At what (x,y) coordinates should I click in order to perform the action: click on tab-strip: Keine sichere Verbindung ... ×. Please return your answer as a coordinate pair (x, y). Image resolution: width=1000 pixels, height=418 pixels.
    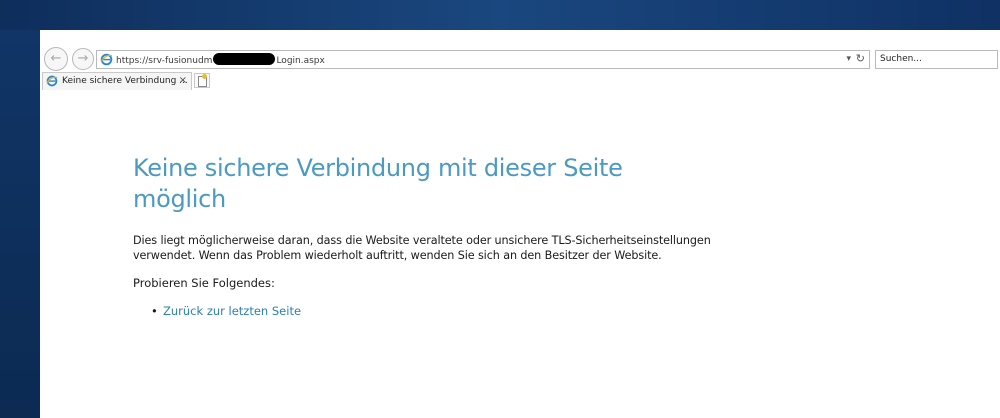
    Looking at the image, I should click on (520, 81).